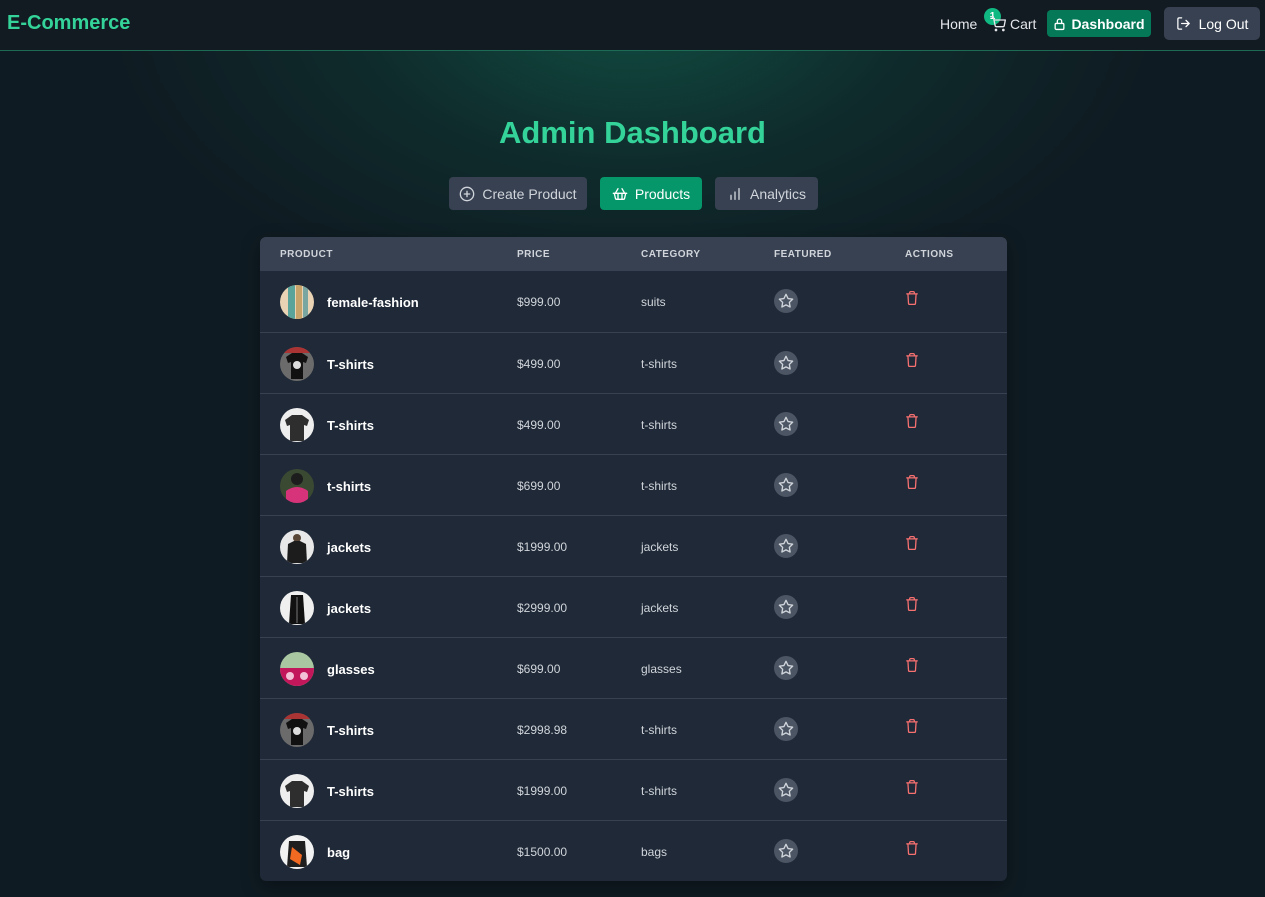 The height and width of the screenshot is (897, 1265). What do you see at coordinates (633, 728) in the screenshot?
I see `table-row: T-shirts $2998.98 t-shirts` at bounding box center [633, 728].